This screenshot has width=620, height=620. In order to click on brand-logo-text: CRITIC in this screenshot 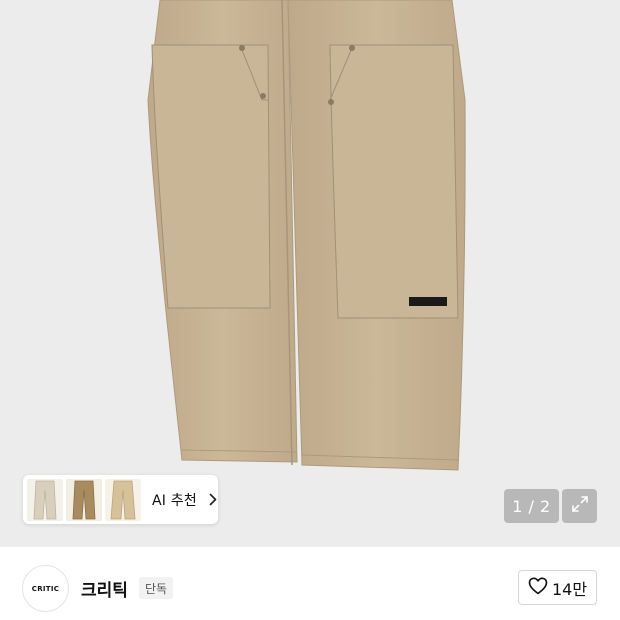, I will do `click(45, 588)`.